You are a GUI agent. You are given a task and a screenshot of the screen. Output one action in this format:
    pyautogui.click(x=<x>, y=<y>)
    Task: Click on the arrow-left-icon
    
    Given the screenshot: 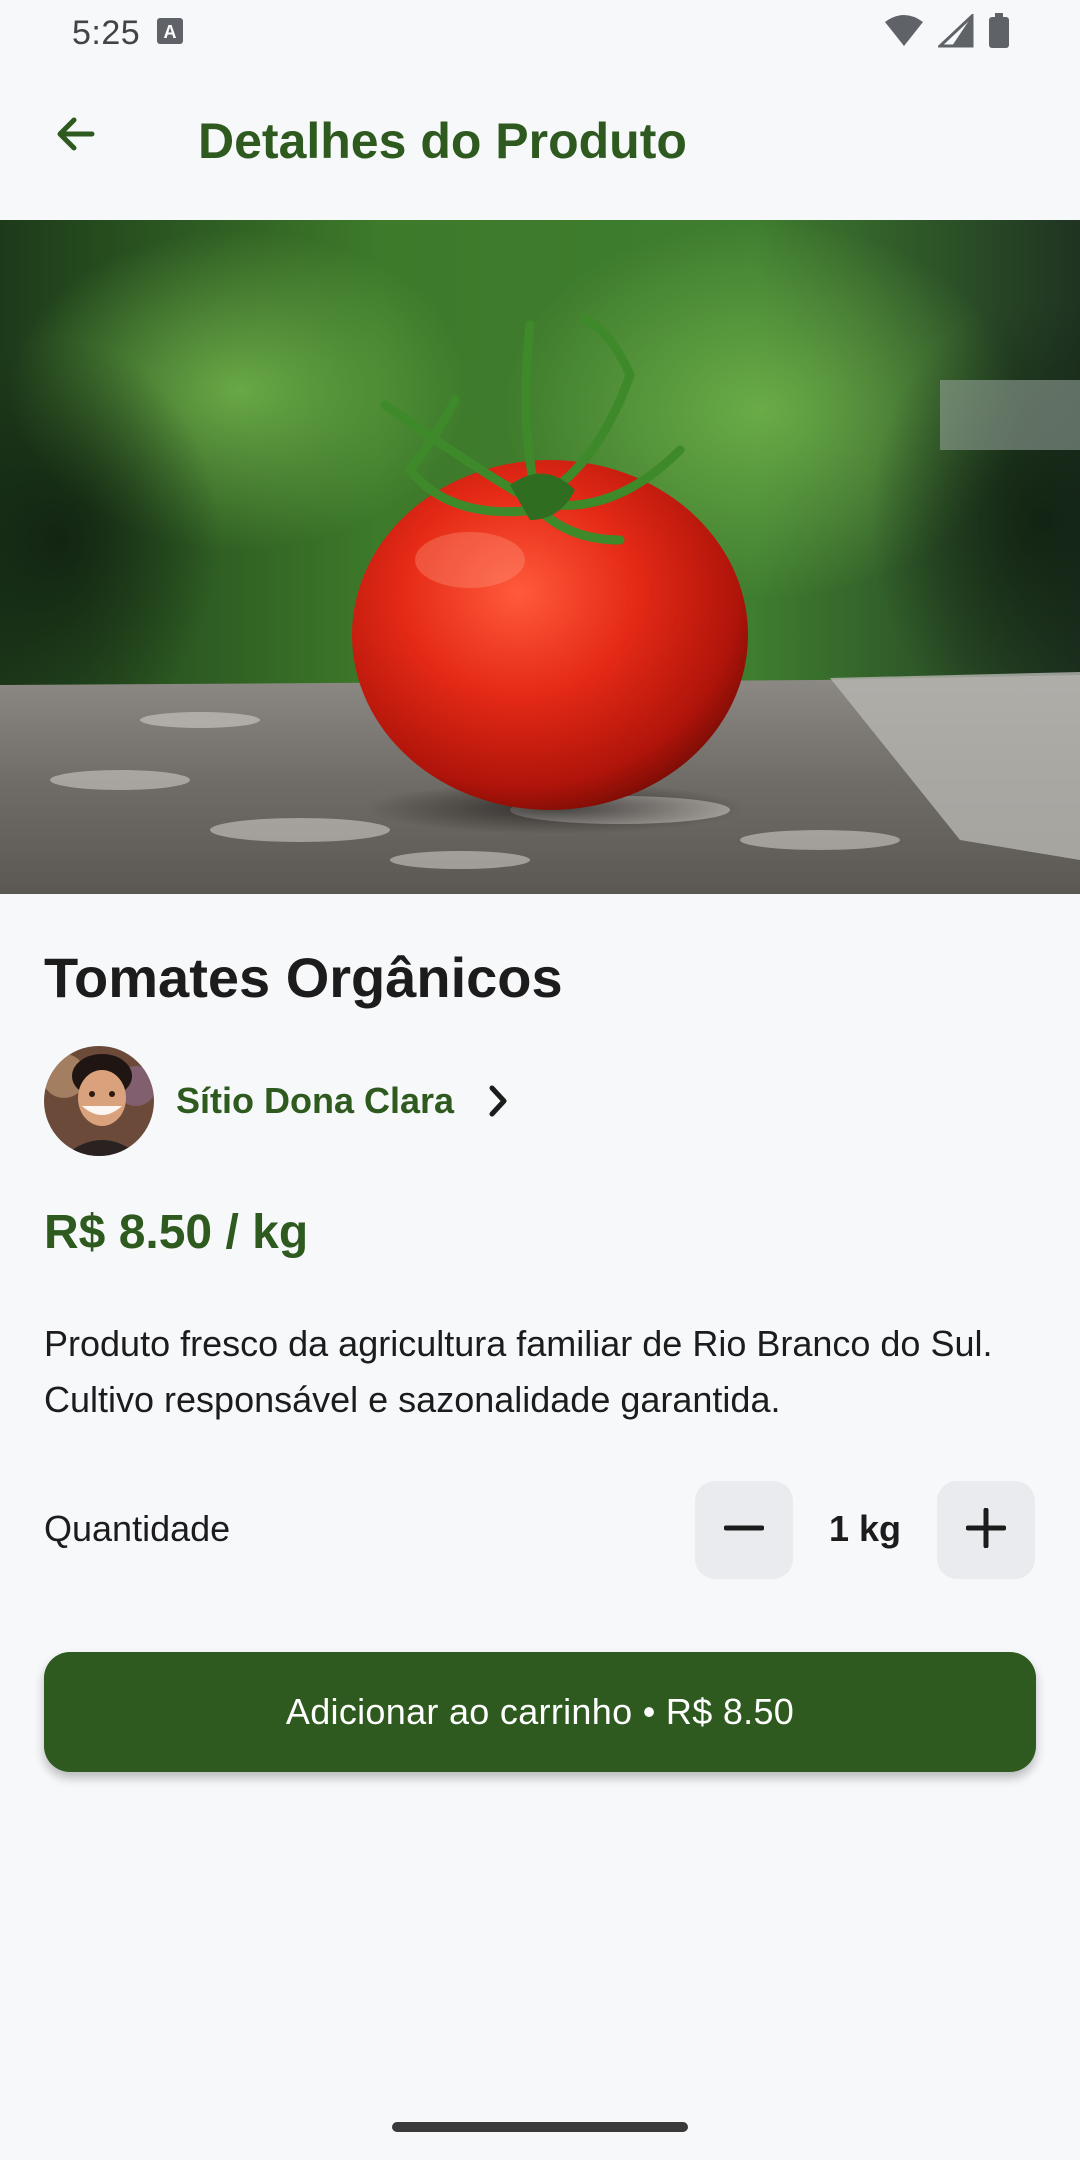 What is the action you would take?
    pyautogui.click(x=76, y=136)
    